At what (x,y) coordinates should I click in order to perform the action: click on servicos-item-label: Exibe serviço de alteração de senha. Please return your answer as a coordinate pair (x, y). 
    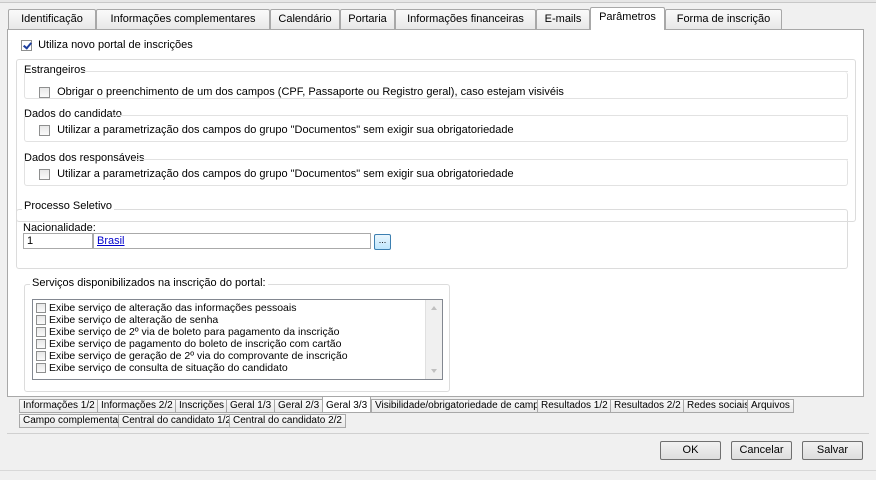
    Looking at the image, I should click on (134, 320).